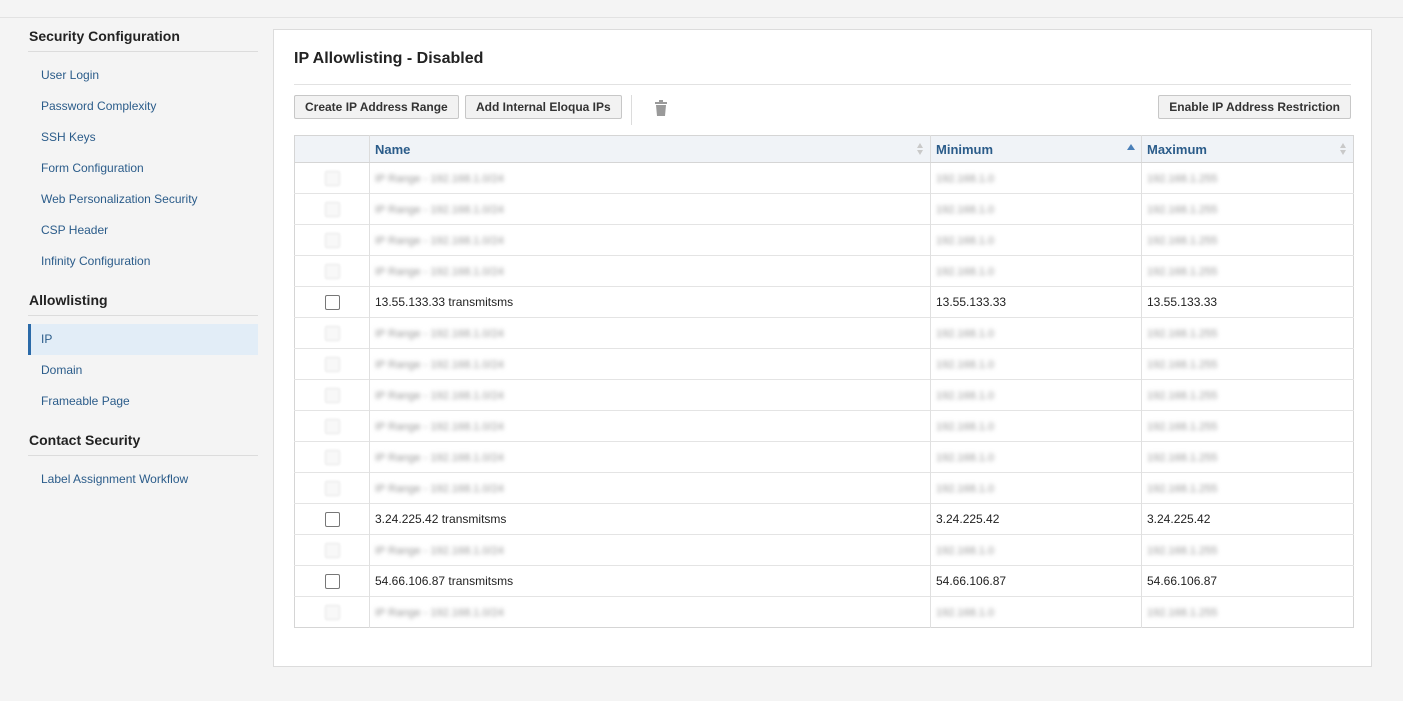 The image size is (1403, 701). What do you see at coordinates (376, 107) in the screenshot?
I see `create-ip-range-button: Create IP Address Range` at bounding box center [376, 107].